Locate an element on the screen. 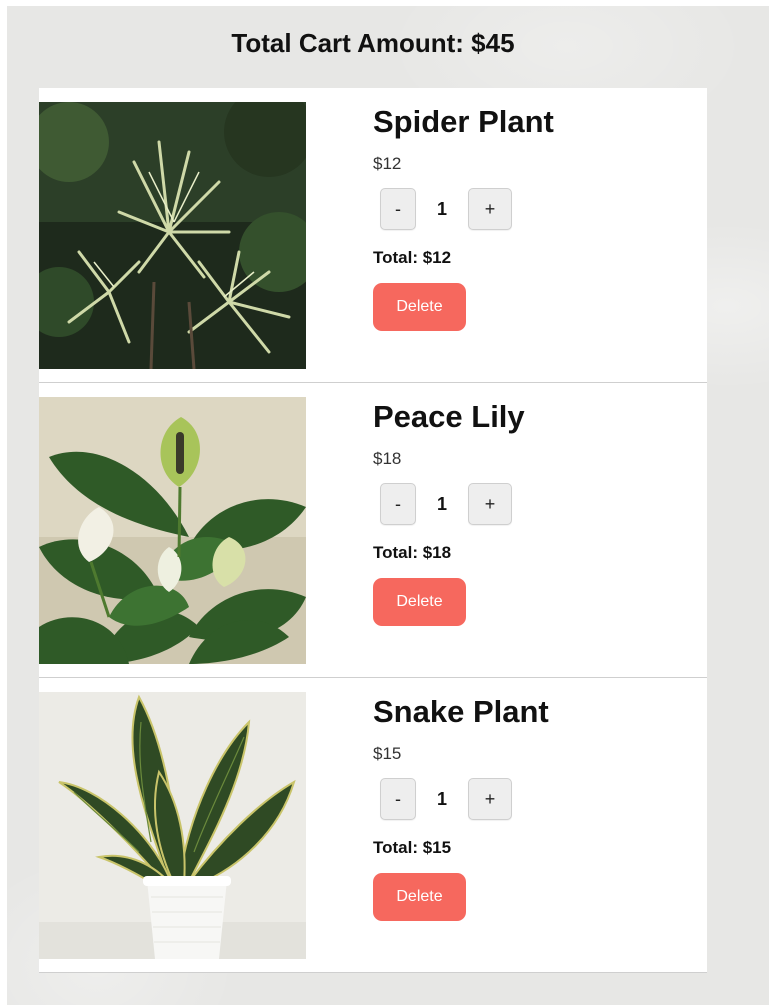 Image resolution: width=769 pixels, height=1005 pixels. item-details: Peace Lily $18 - 1 + Total: $18 Delete is located at coordinates (533, 512).